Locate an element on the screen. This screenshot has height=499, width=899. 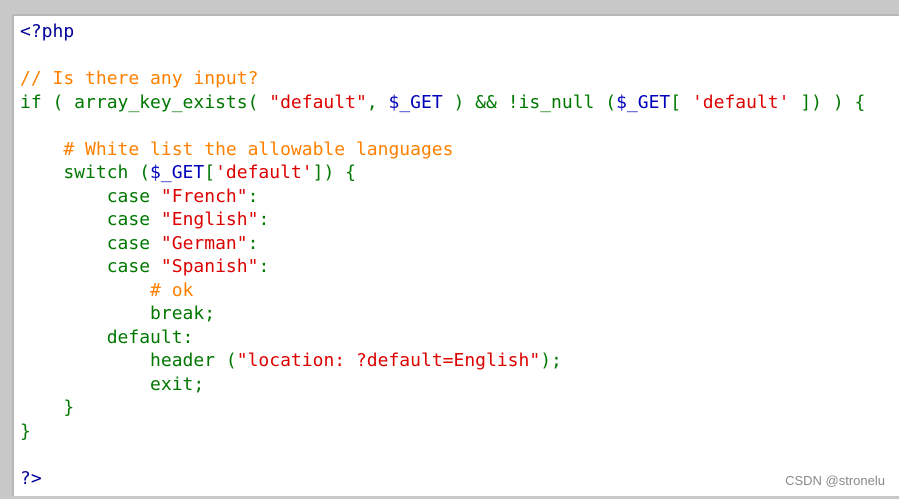
code-token: default: is located at coordinates (107, 337).